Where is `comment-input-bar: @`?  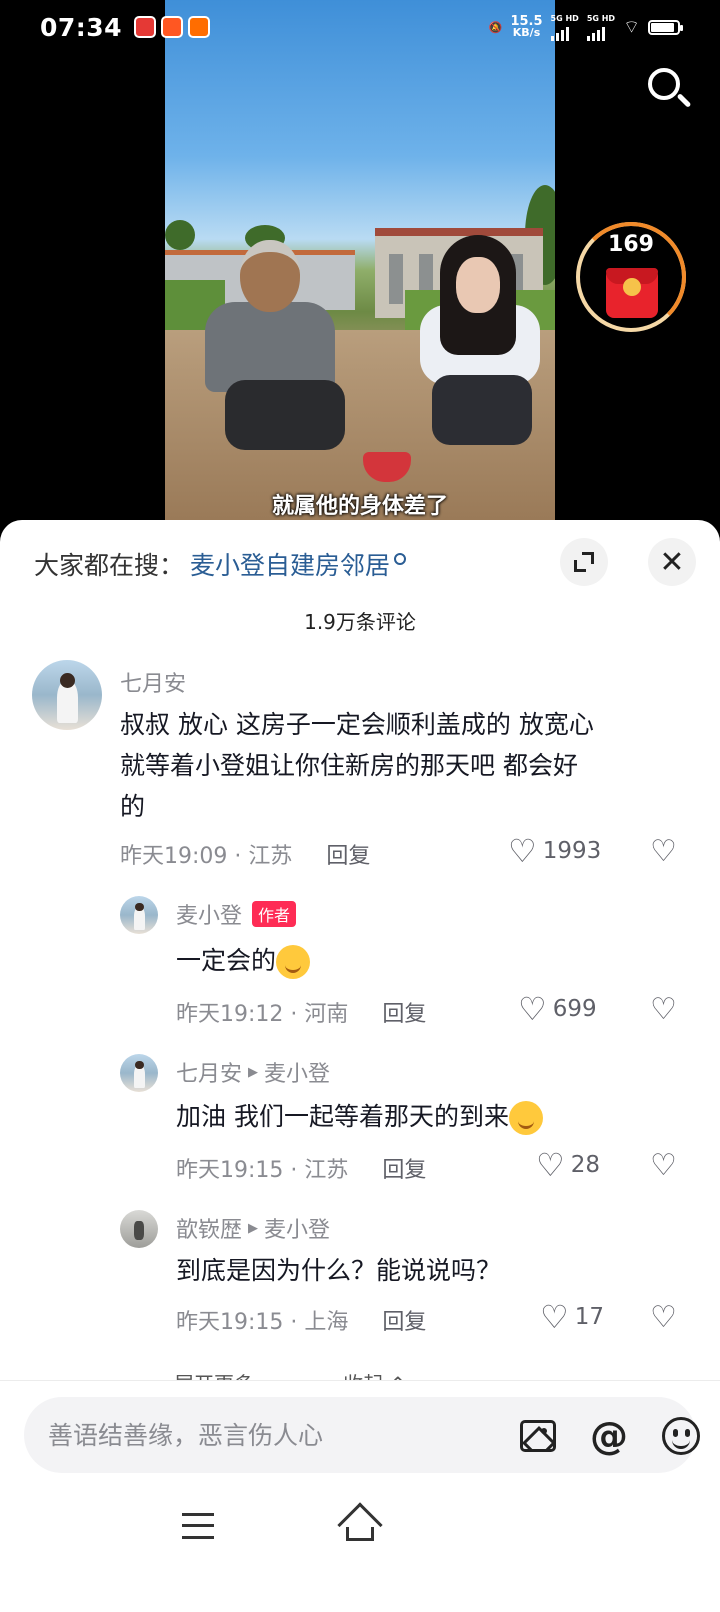
comment-input-bar: @ is located at coordinates (360, 1496).